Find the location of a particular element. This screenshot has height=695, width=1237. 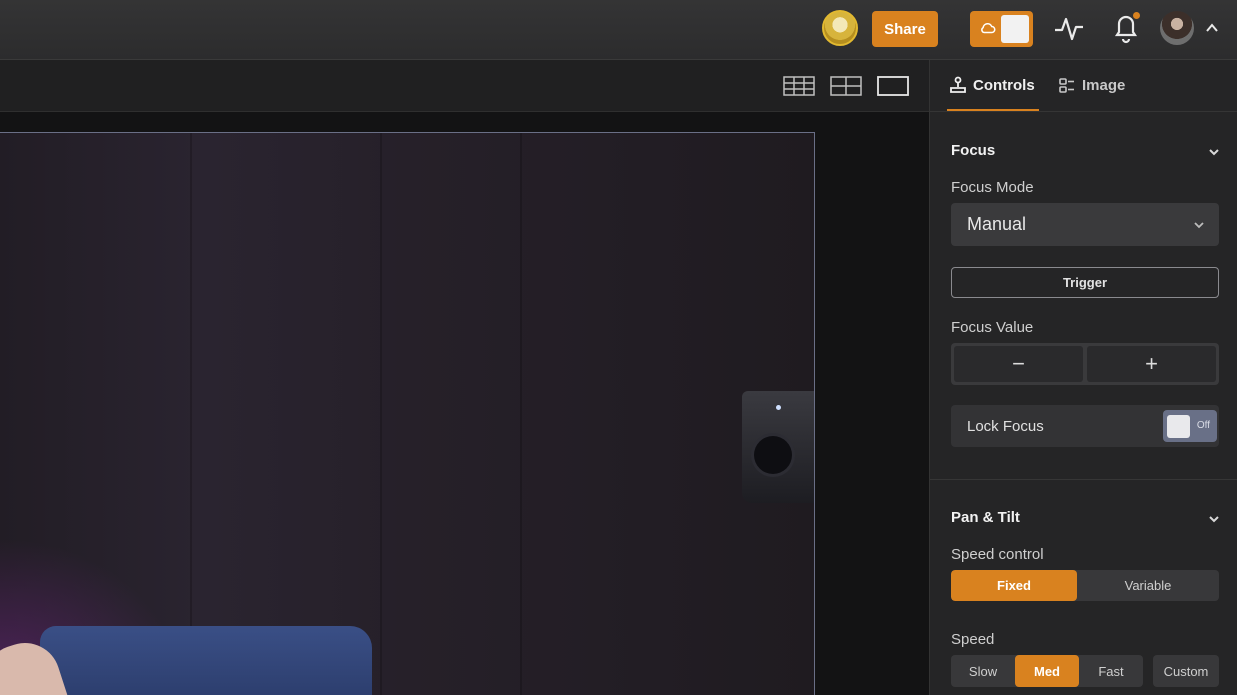

section-divider is located at coordinates (1083, 479).